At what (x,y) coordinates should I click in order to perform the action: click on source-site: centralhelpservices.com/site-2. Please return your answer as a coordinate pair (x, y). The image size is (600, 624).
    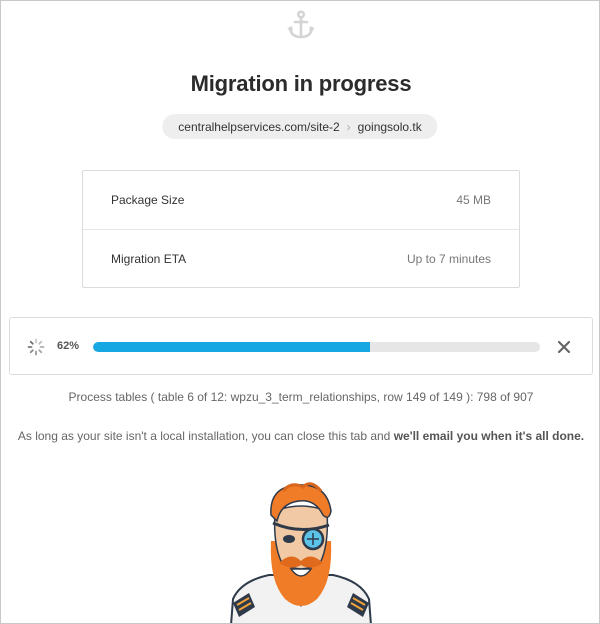
    Looking at the image, I should click on (259, 126).